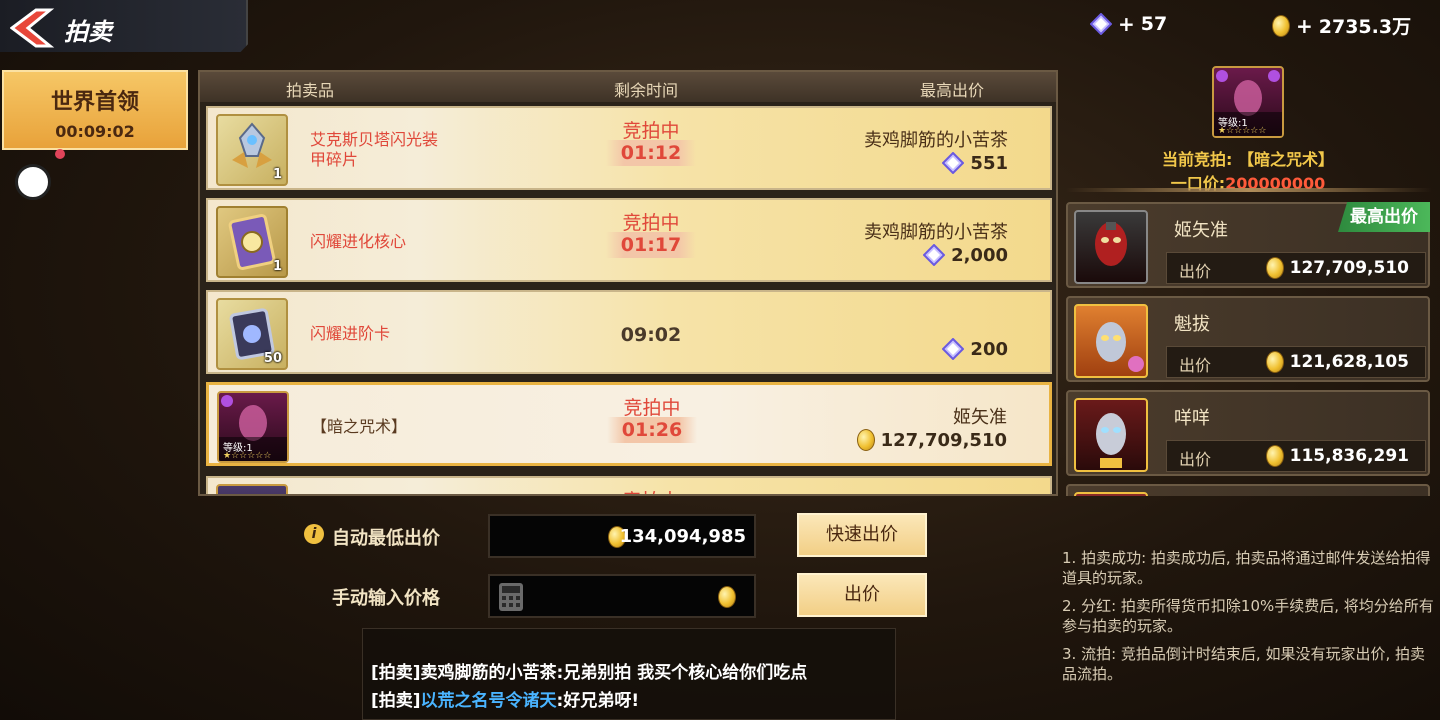 The height and width of the screenshot is (720, 1440). Describe the element at coordinates (60, 154) in the screenshot. I see `notification-dot` at that location.